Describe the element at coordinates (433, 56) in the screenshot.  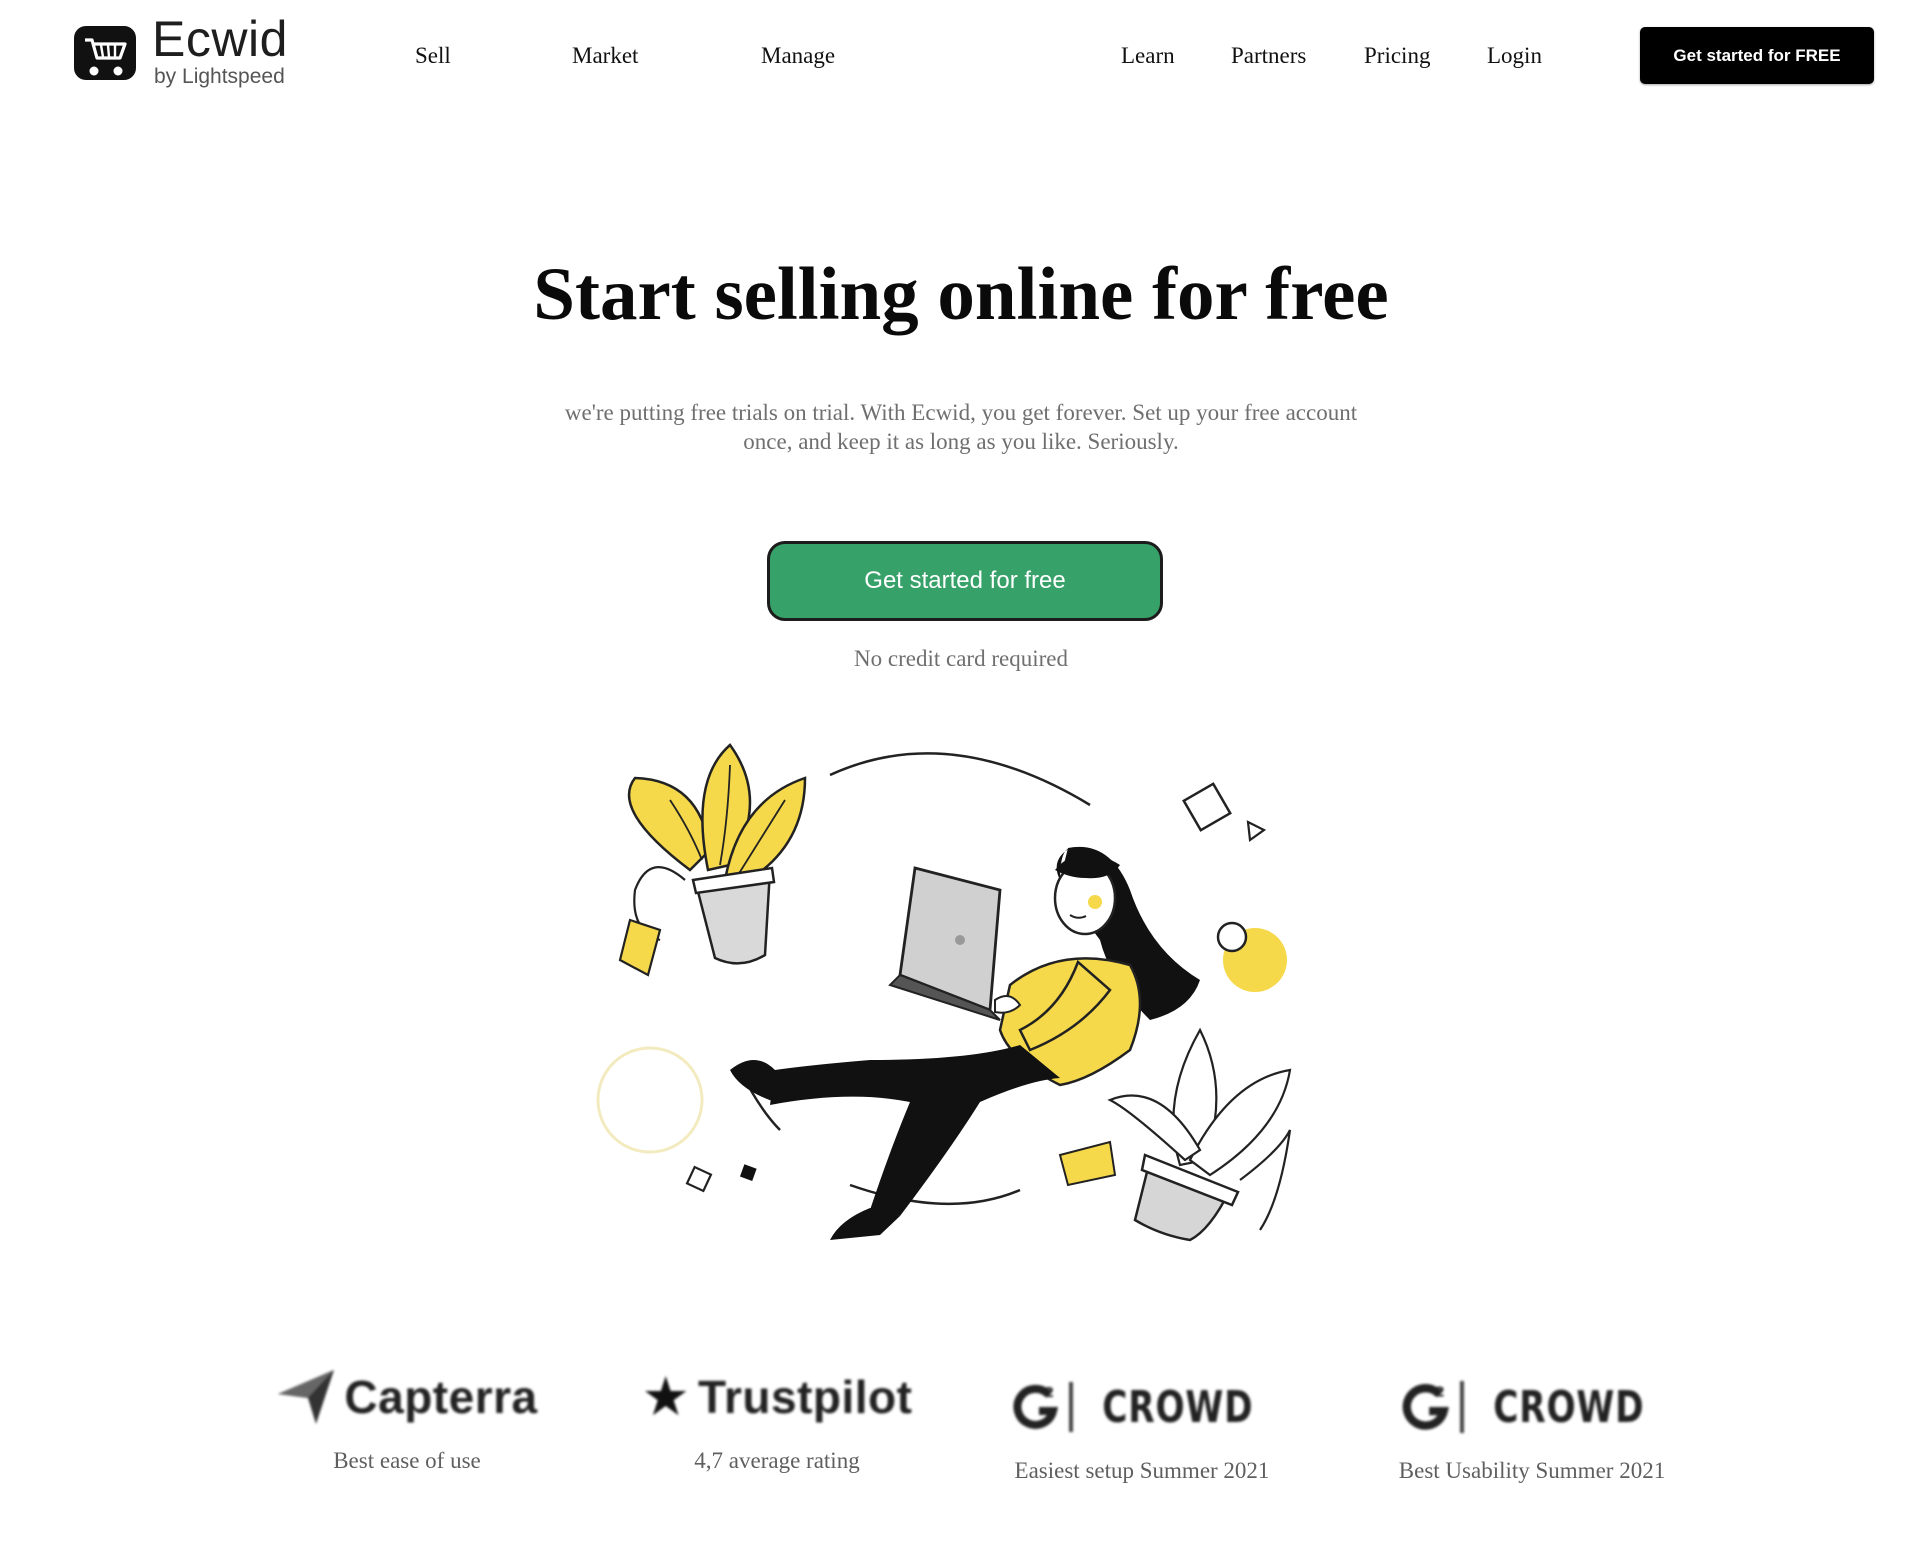
I see `nav-sell: Sell` at that location.